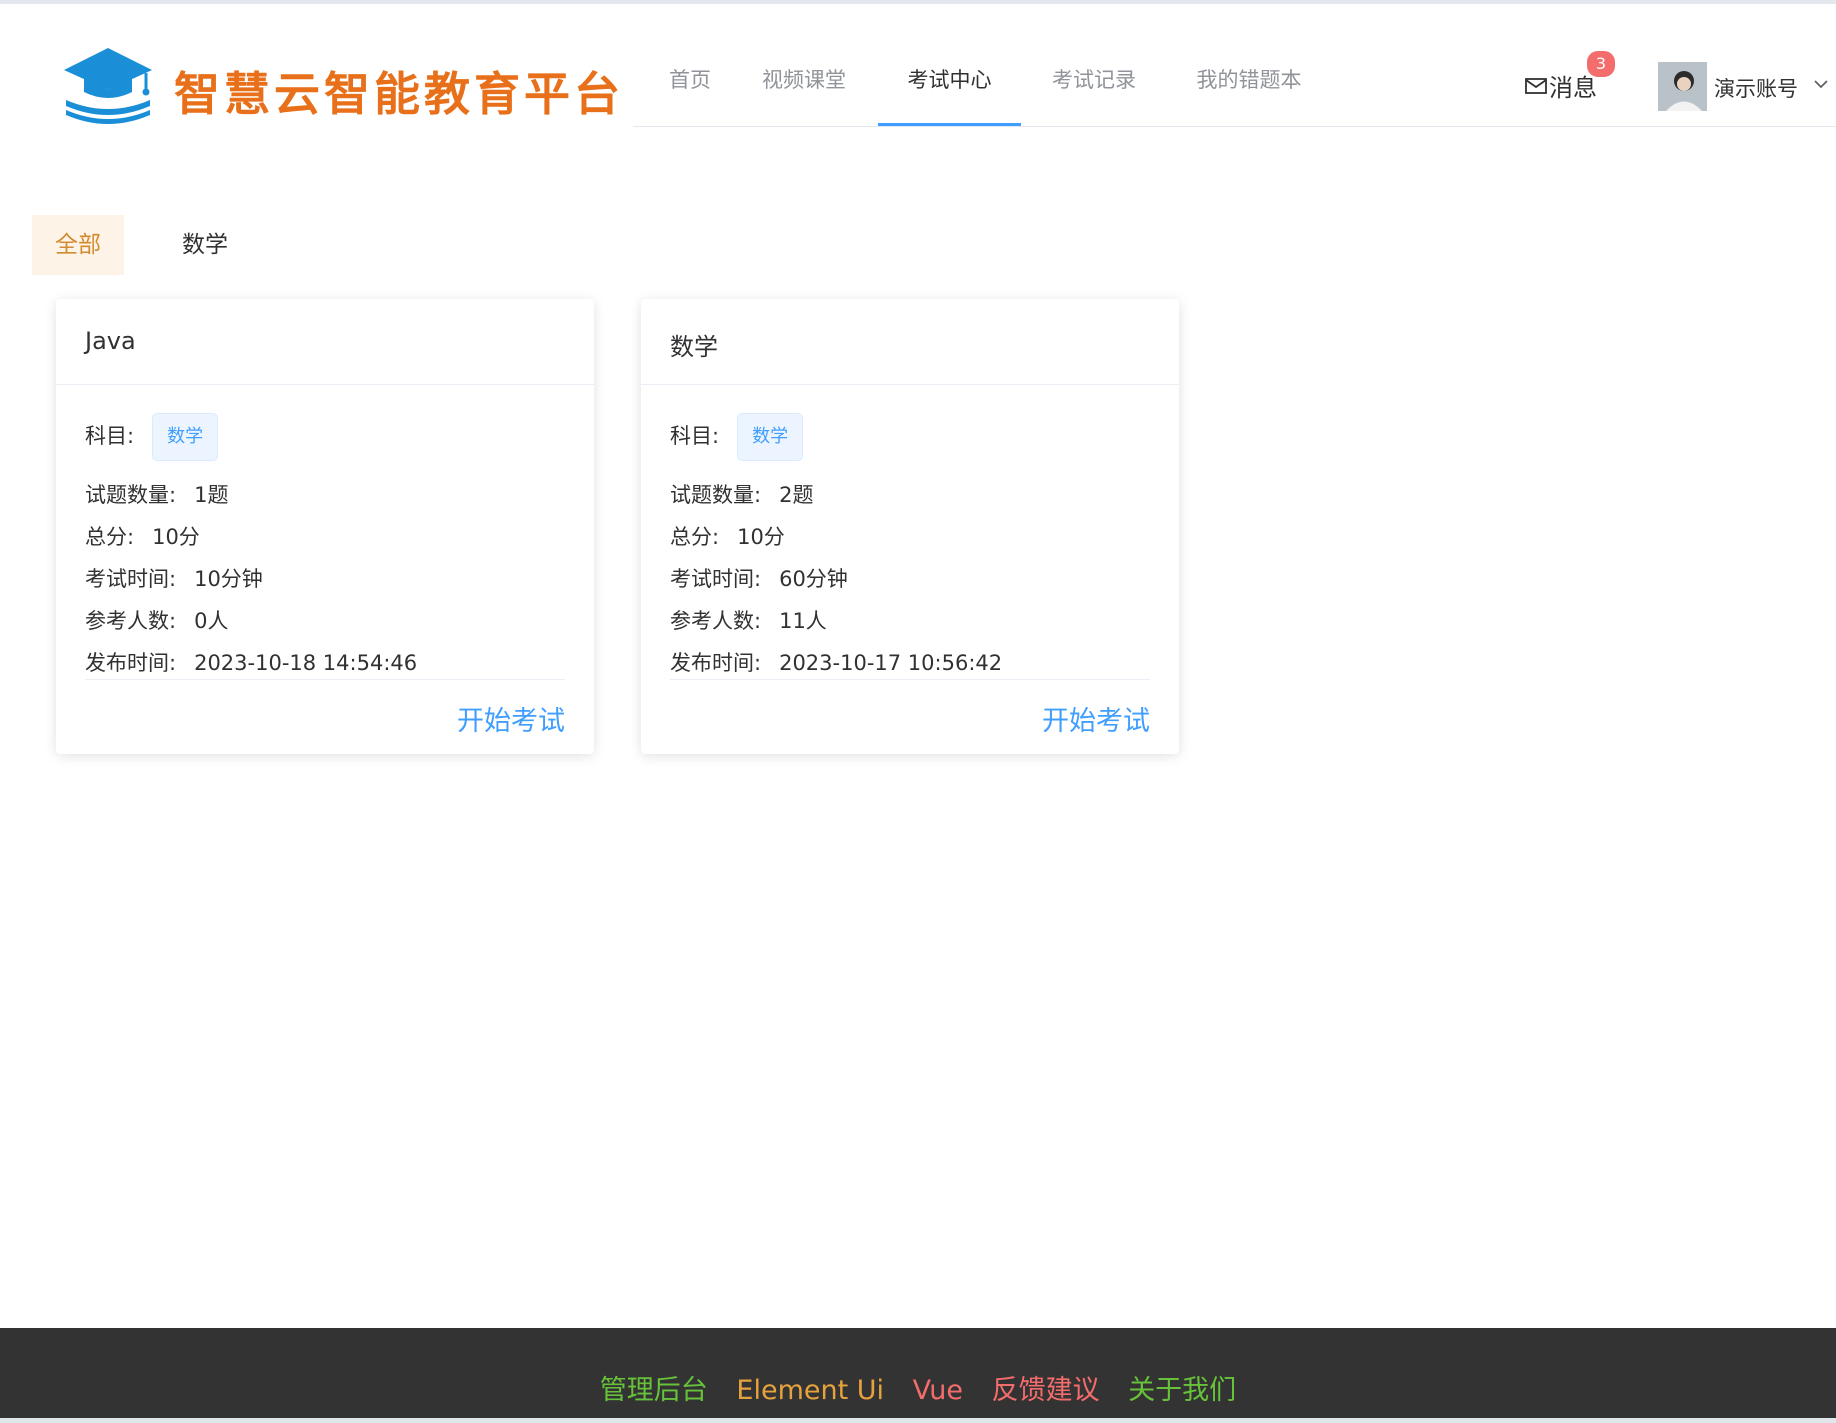 This screenshot has height=1423, width=1836. What do you see at coordinates (813, 579) in the screenshot?
I see `duration-value: 60分钟` at bounding box center [813, 579].